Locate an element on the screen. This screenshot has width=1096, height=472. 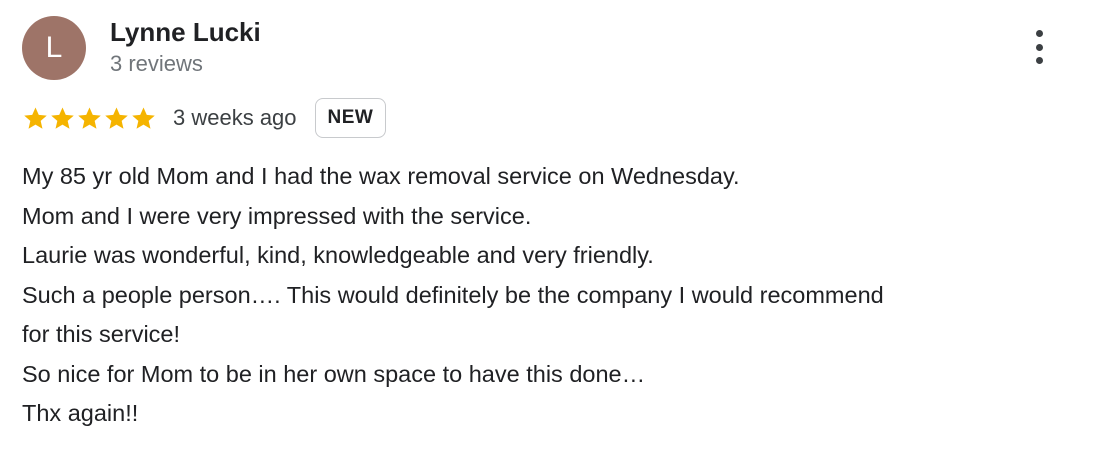
review-date: 3 weeks ago is located at coordinates (235, 117).